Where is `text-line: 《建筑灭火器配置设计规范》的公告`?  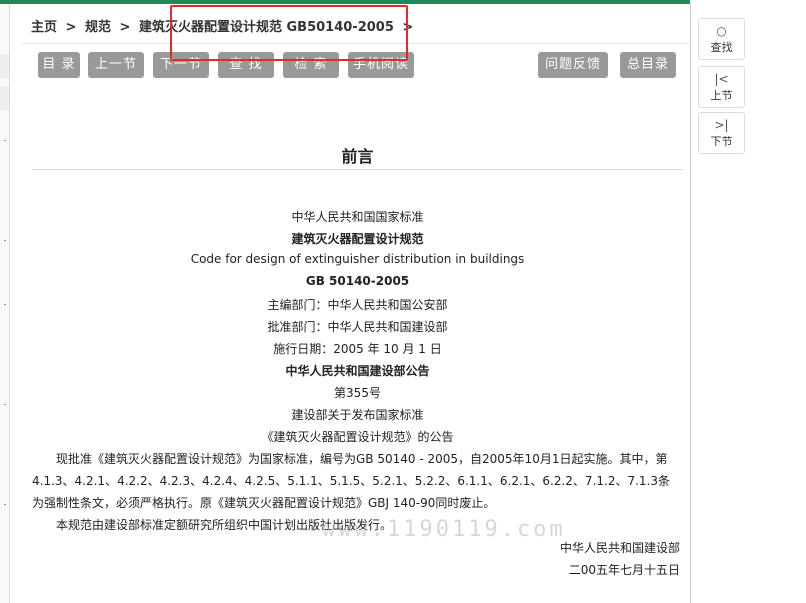 text-line: 《建筑灭火器配置设计规范》的公告 is located at coordinates (357, 437).